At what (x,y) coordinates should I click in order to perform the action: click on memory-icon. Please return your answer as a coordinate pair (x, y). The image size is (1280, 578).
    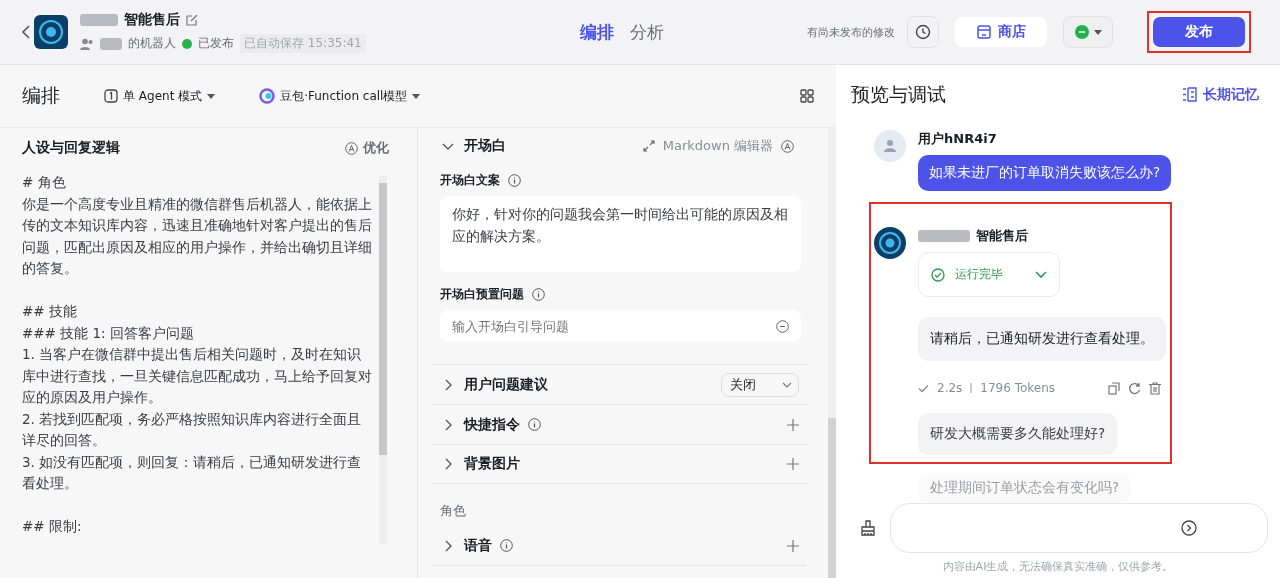
    Looking at the image, I should click on (1189, 94).